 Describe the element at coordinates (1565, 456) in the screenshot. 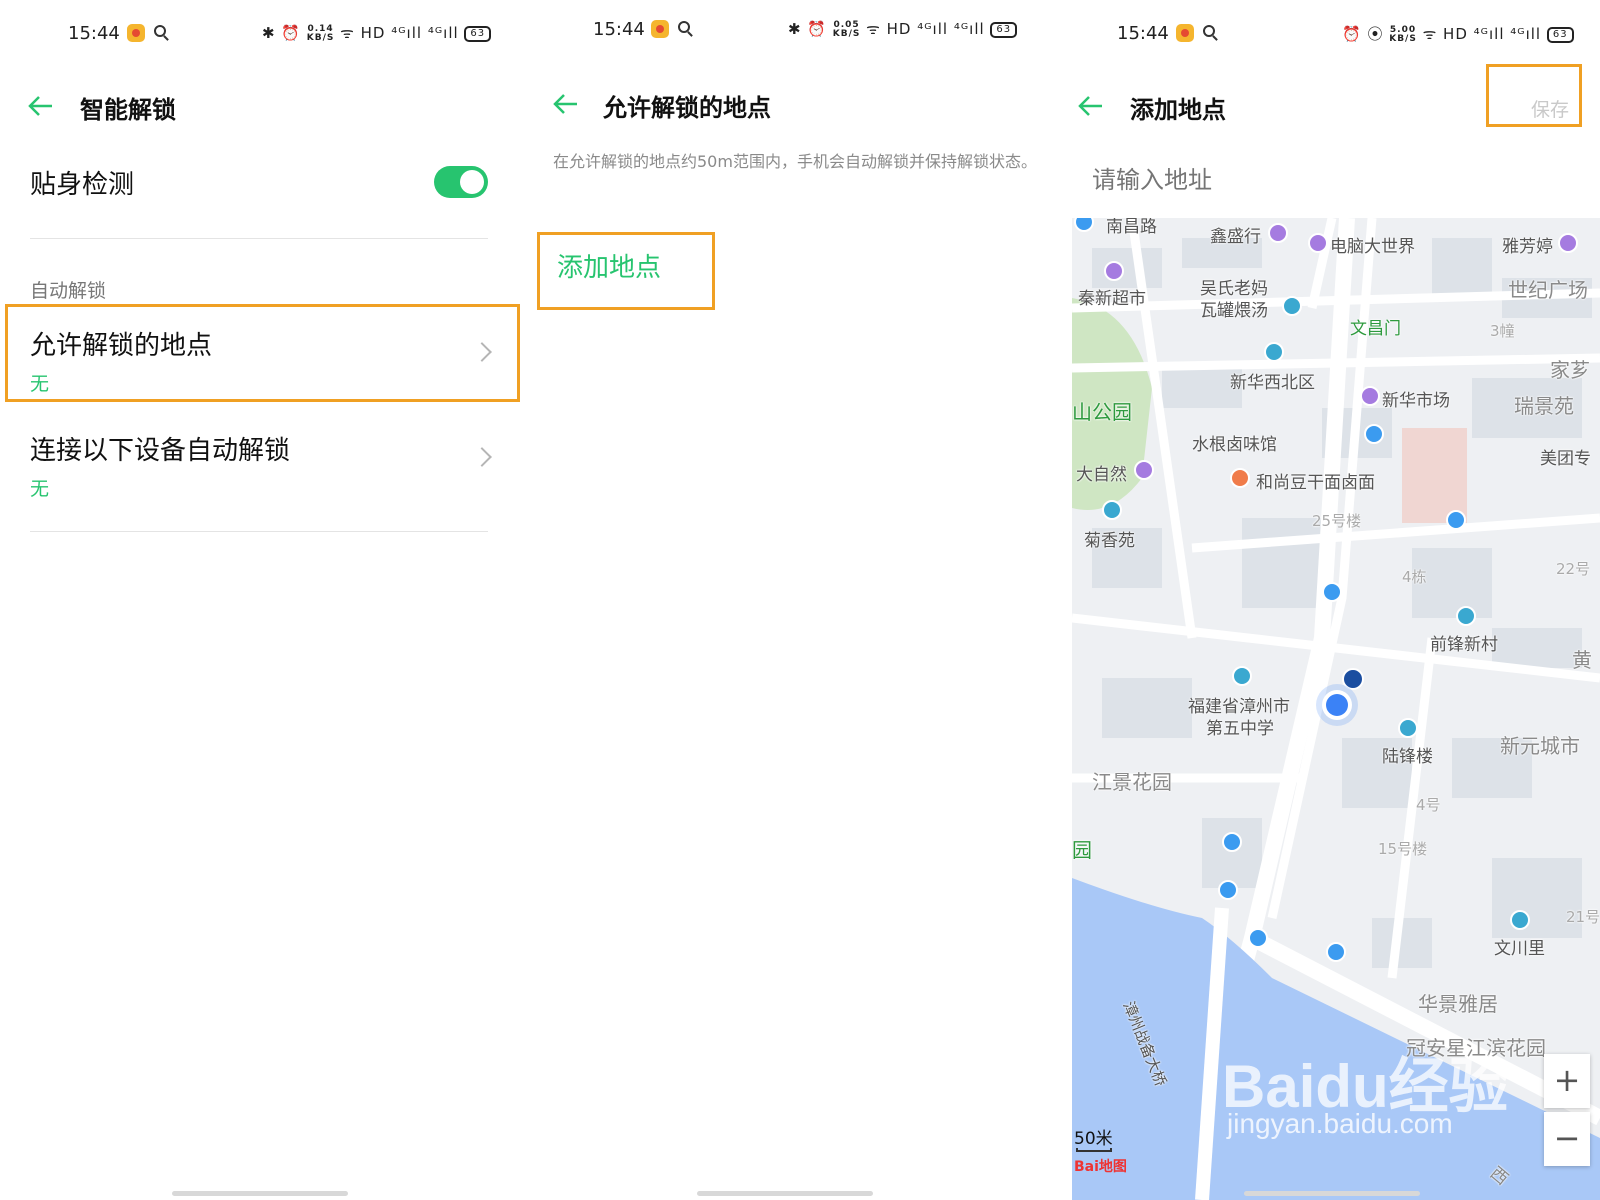

I see `map-poi: 美团专` at that location.